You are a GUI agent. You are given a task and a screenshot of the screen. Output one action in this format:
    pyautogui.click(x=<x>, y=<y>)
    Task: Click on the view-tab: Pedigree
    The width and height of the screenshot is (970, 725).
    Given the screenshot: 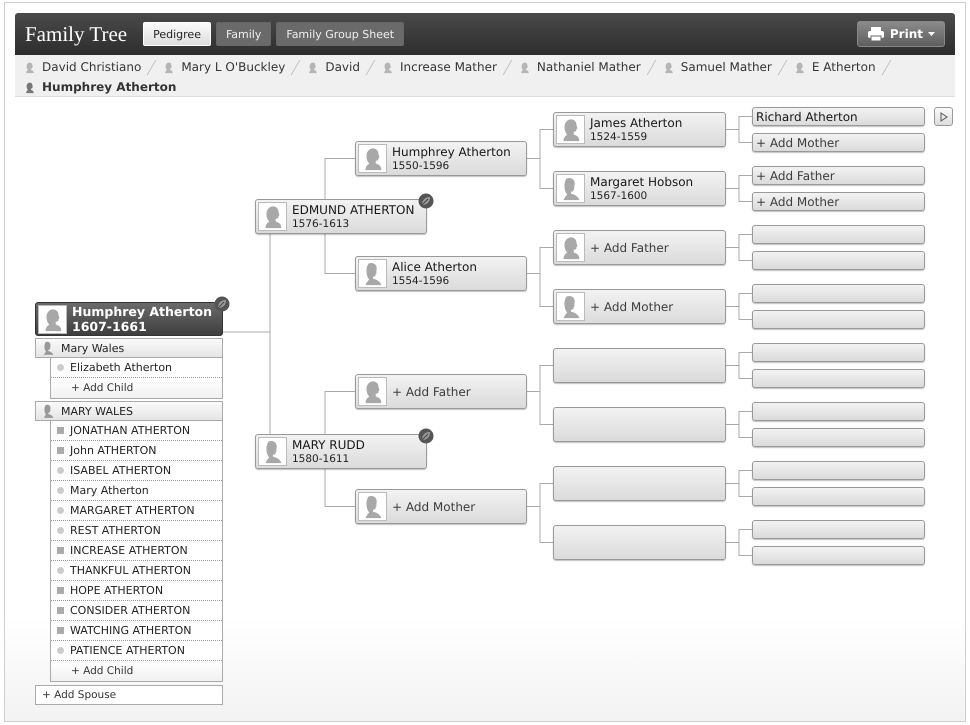 What is the action you would take?
    pyautogui.click(x=177, y=34)
    